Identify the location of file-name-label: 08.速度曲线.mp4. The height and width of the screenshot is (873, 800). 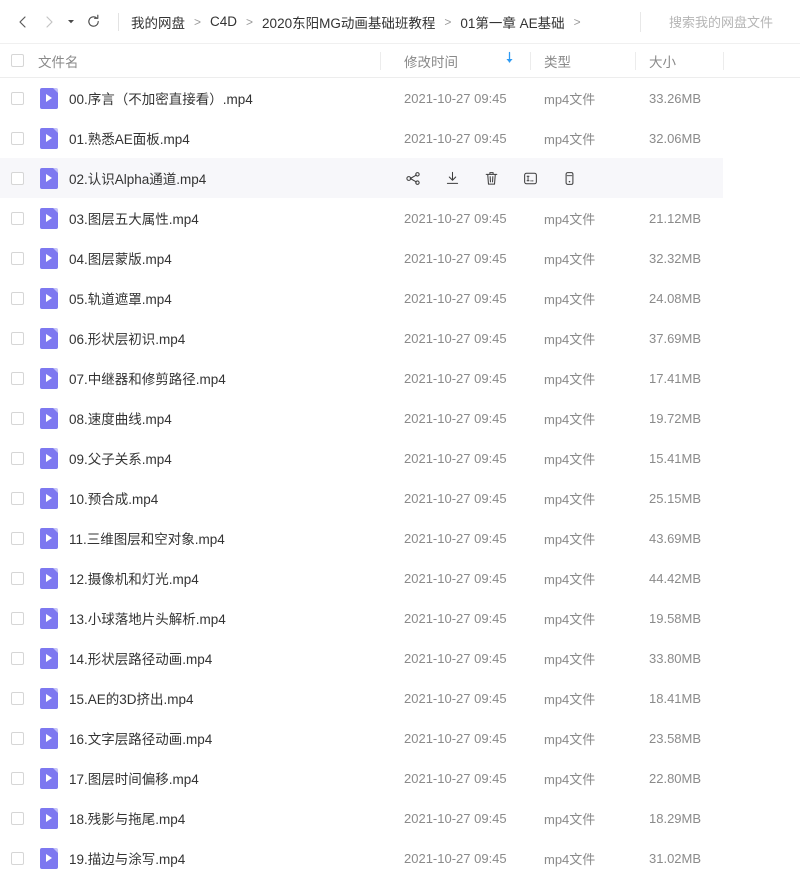
(120, 418).